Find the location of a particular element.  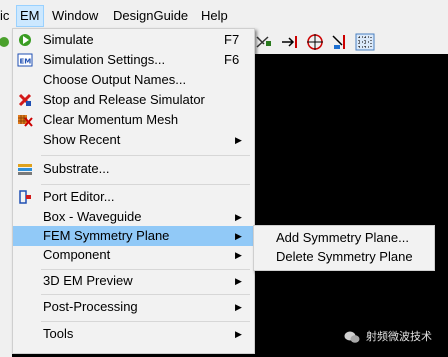

menu-item-label: 3D EM Preview is located at coordinates (88, 280).